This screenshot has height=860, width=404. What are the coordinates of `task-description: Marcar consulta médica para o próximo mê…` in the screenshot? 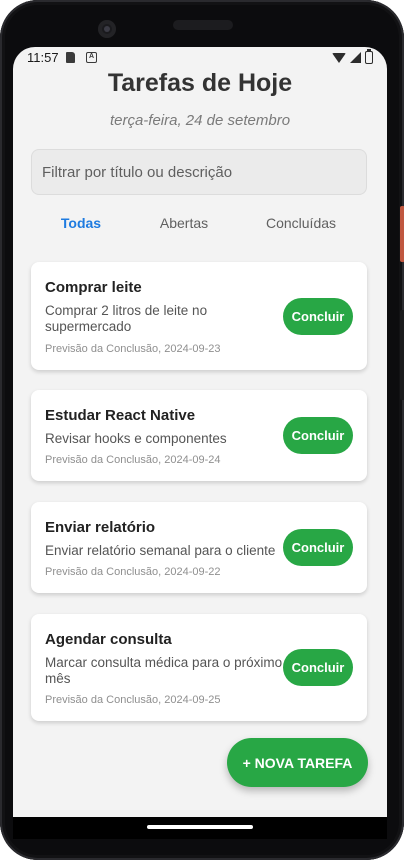 It's located at (164, 670).